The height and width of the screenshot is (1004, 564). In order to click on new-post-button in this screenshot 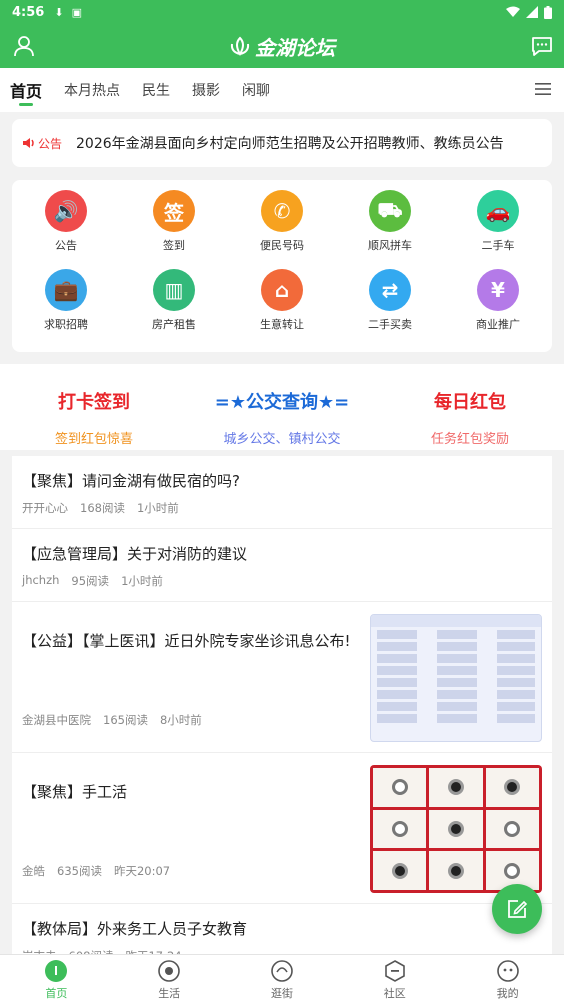, I will do `click(517, 909)`.